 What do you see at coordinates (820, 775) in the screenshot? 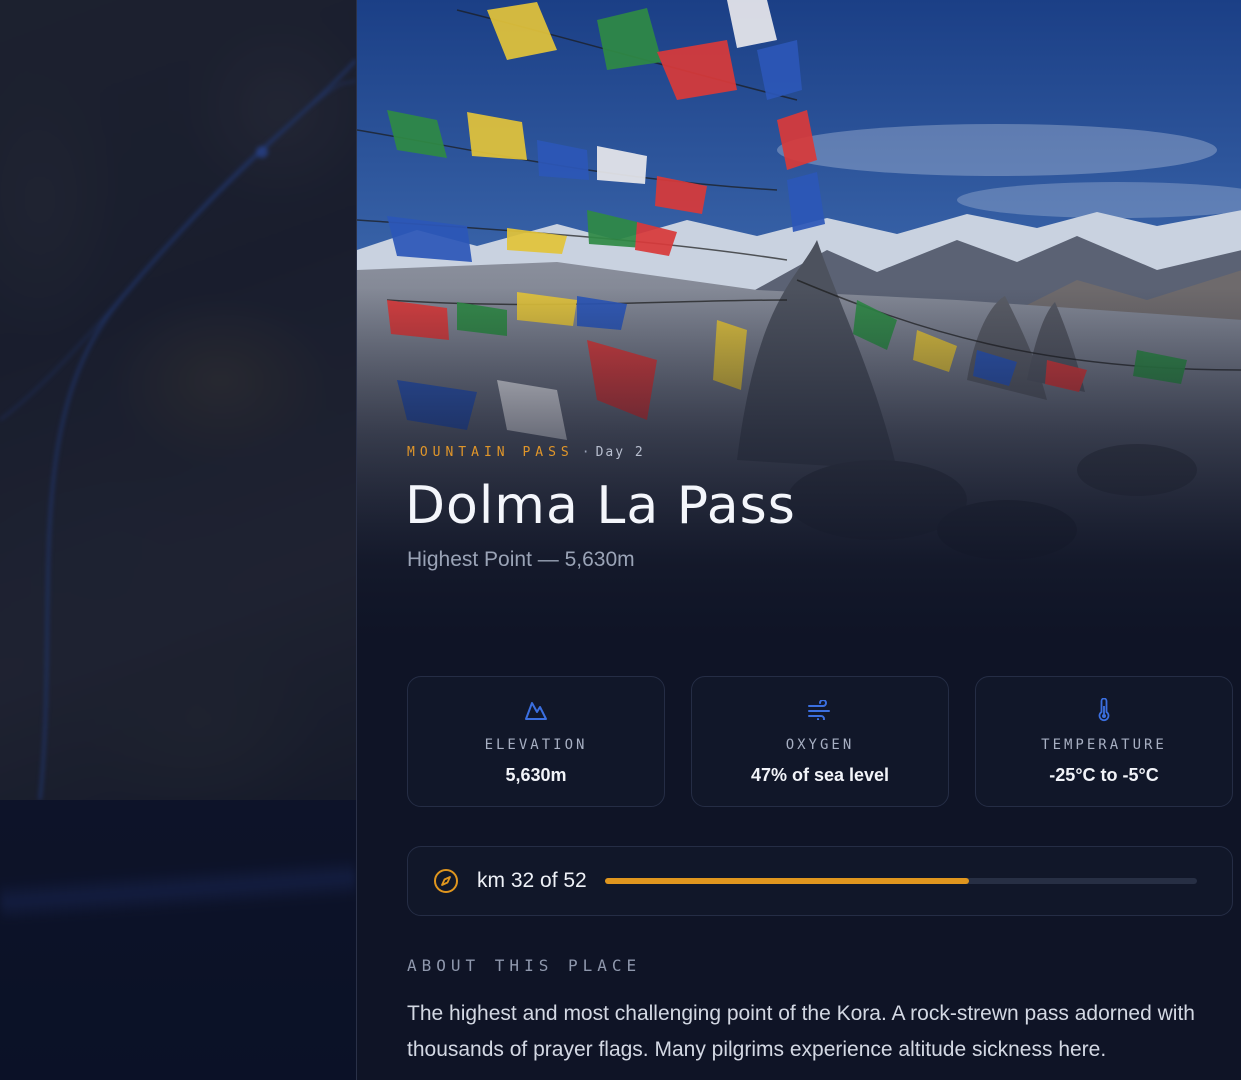
I see `stat-value: 47% of sea level` at bounding box center [820, 775].